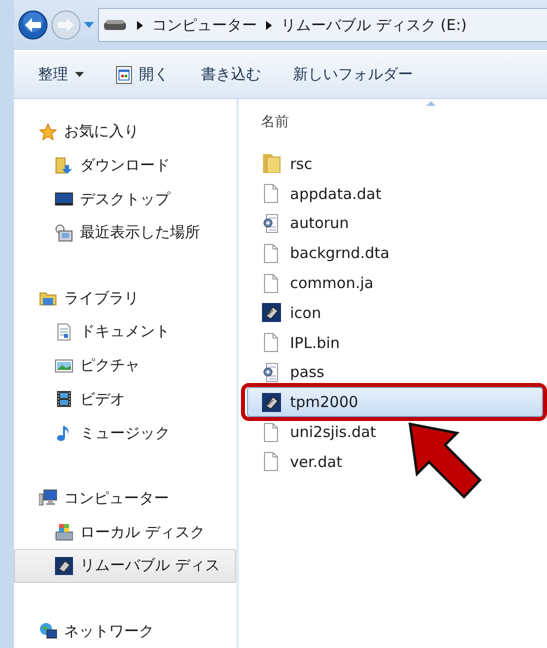 The height and width of the screenshot is (648, 547). Describe the element at coordinates (89, 25) in the screenshot. I see `history-dropdown-icon` at that location.